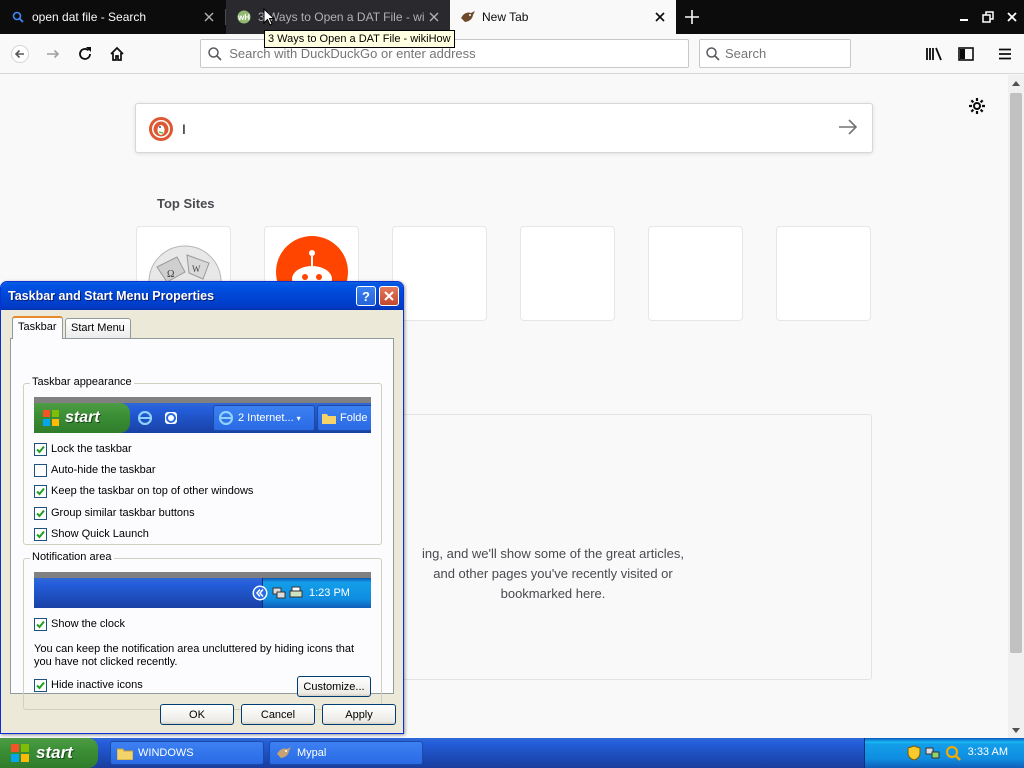 The width and height of the screenshot is (1024, 768). Describe the element at coordinates (914, 753) in the screenshot. I see `security-shield-icon` at that location.